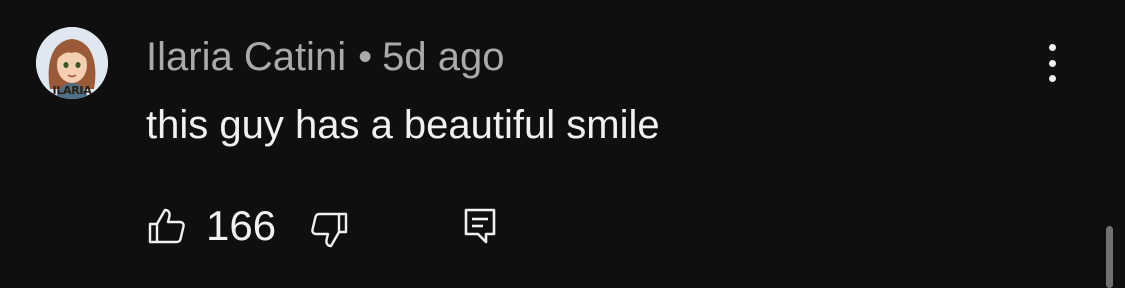  I want to click on comment-header: Ilaria Catini • 5d ago, so click(325, 57).